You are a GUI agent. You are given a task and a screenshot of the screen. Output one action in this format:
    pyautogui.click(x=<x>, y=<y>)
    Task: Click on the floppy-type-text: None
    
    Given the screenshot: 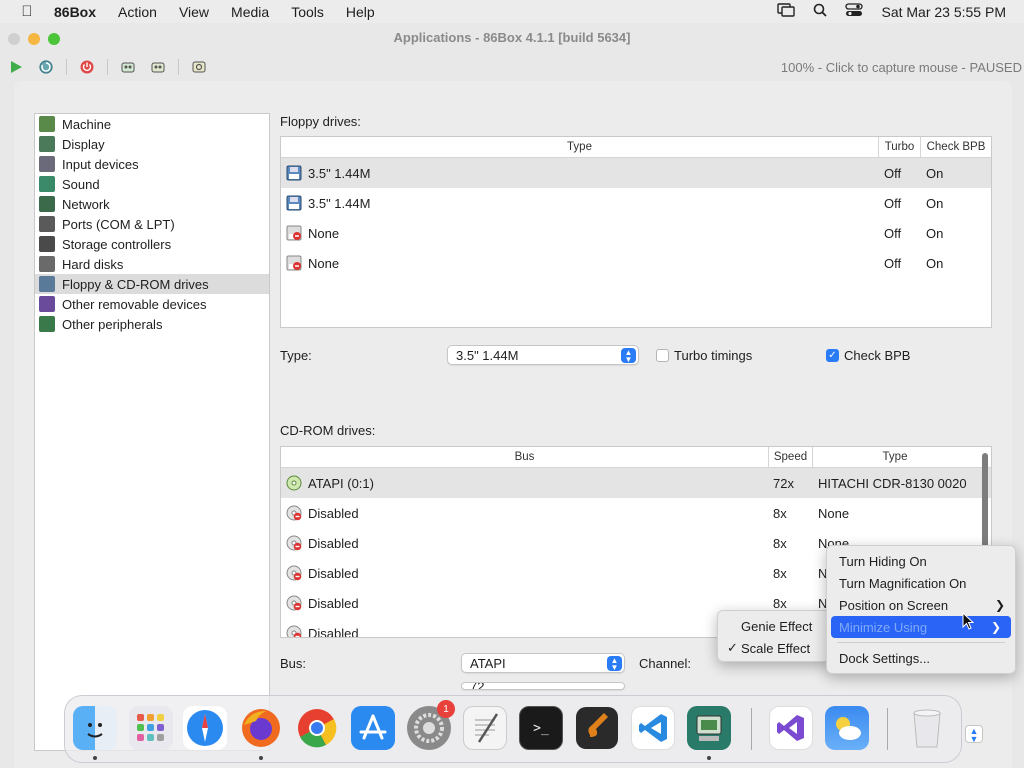 What is the action you would take?
    pyautogui.click(x=324, y=233)
    